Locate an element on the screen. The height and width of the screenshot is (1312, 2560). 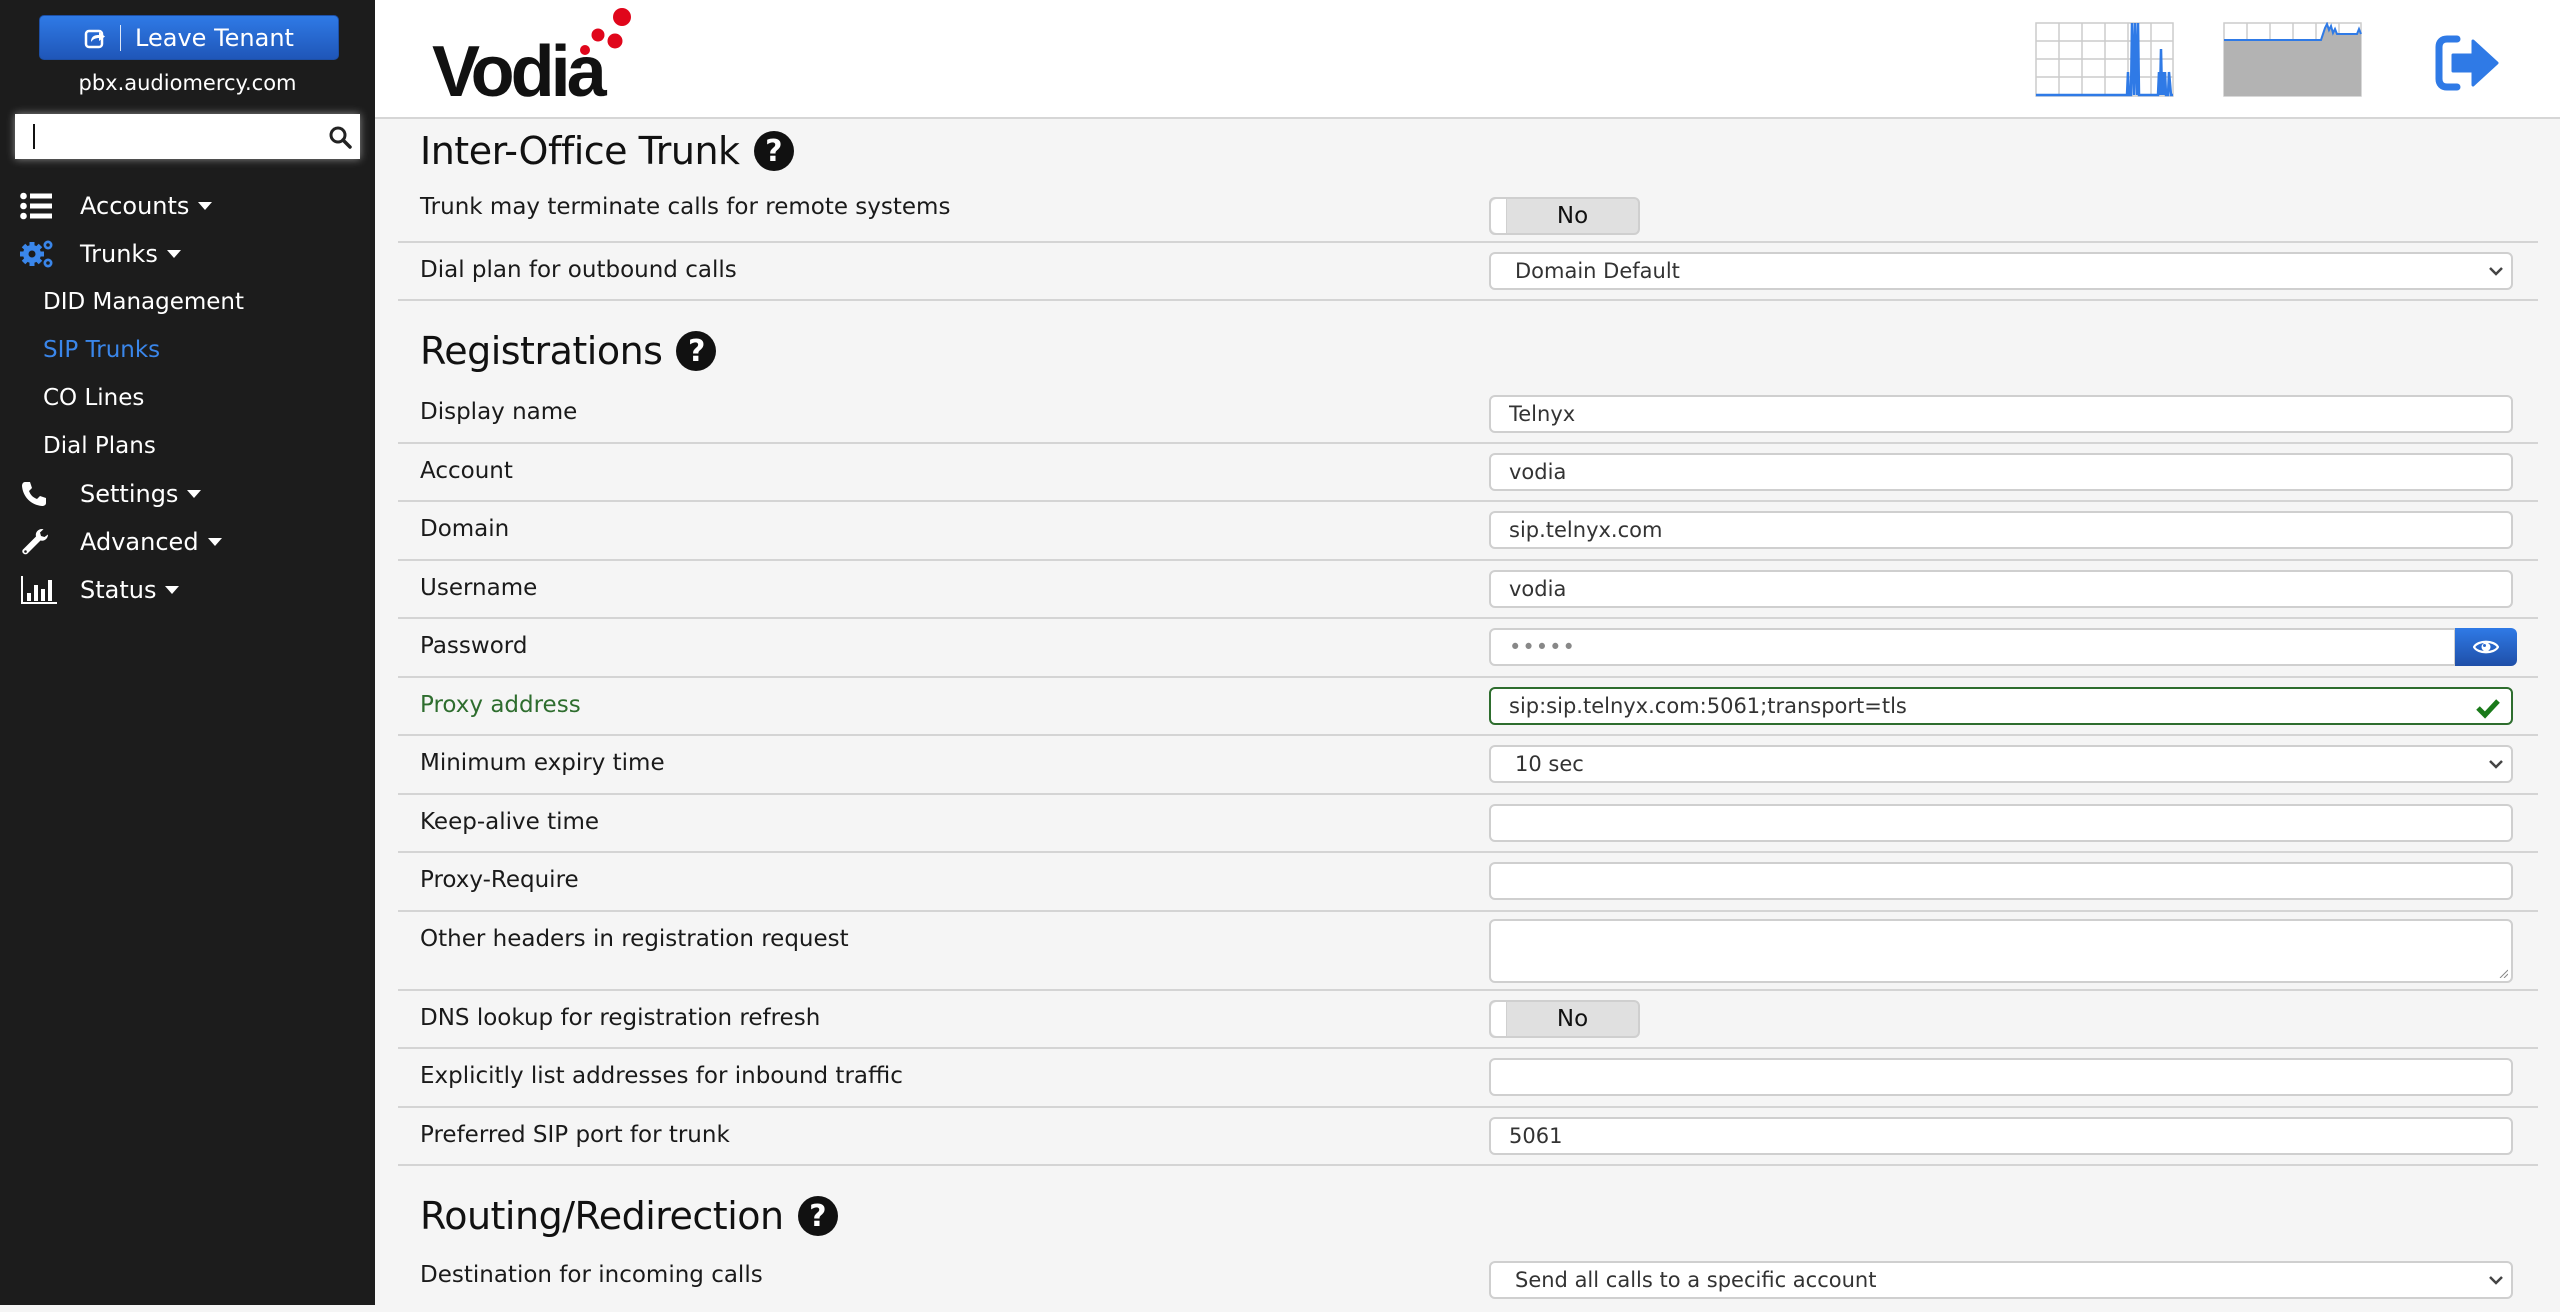
section-title-text: Registrations is located at coordinates (541, 351).